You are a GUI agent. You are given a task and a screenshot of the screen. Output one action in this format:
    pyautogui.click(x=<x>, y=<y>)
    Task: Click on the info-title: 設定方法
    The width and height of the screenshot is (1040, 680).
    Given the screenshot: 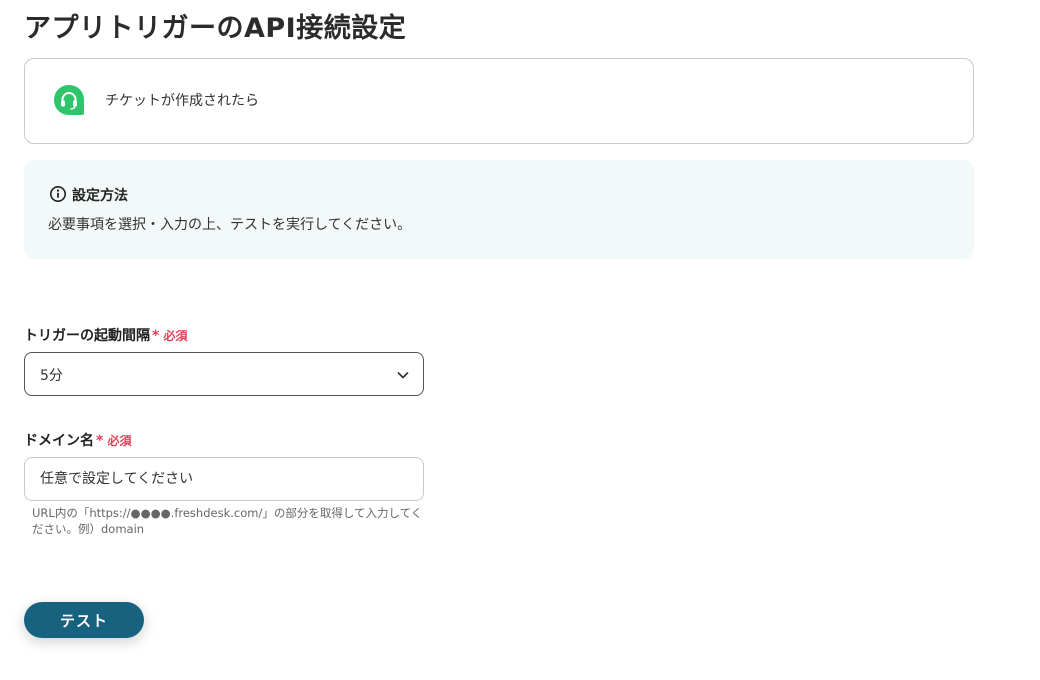 What is the action you would take?
    pyautogui.click(x=100, y=196)
    